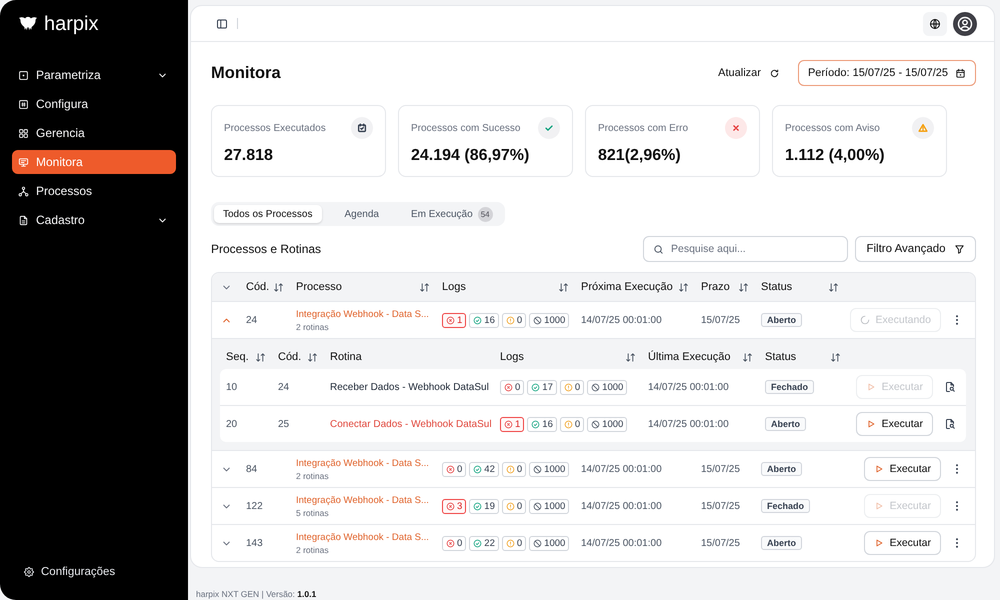  What do you see at coordinates (94, 133) in the screenshot?
I see `sidebar-item: Gerencia` at bounding box center [94, 133].